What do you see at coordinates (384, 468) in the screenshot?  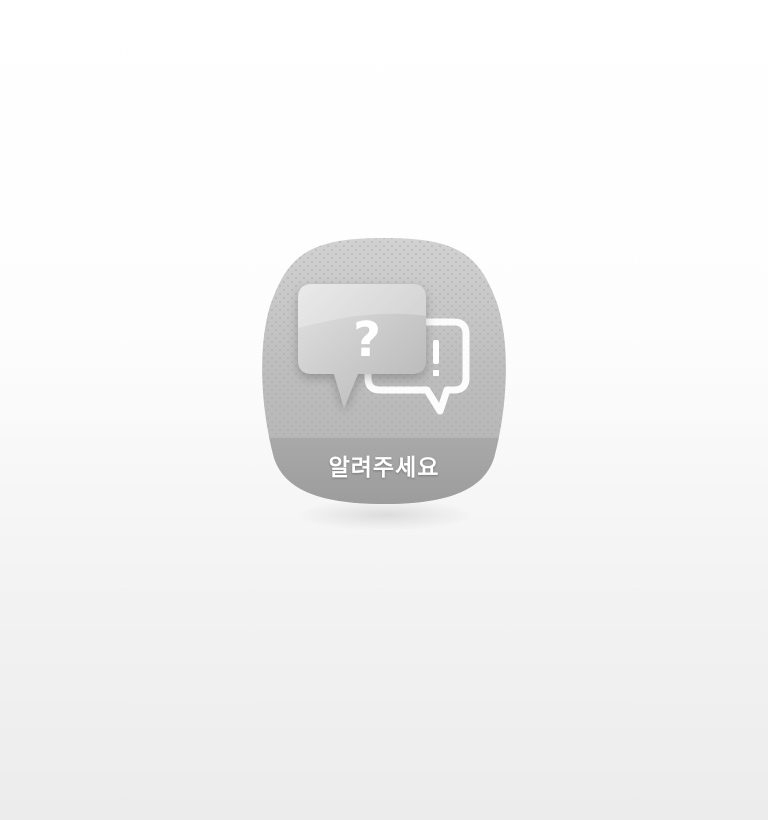 I see `app-icon-label: 알려주세요` at bounding box center [384, 468].